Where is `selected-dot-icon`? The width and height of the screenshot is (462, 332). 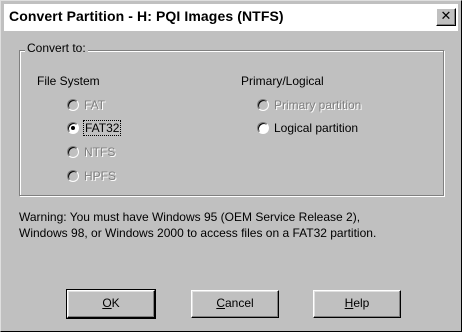
selected-dot-icon is located at coordinates (73, 128).